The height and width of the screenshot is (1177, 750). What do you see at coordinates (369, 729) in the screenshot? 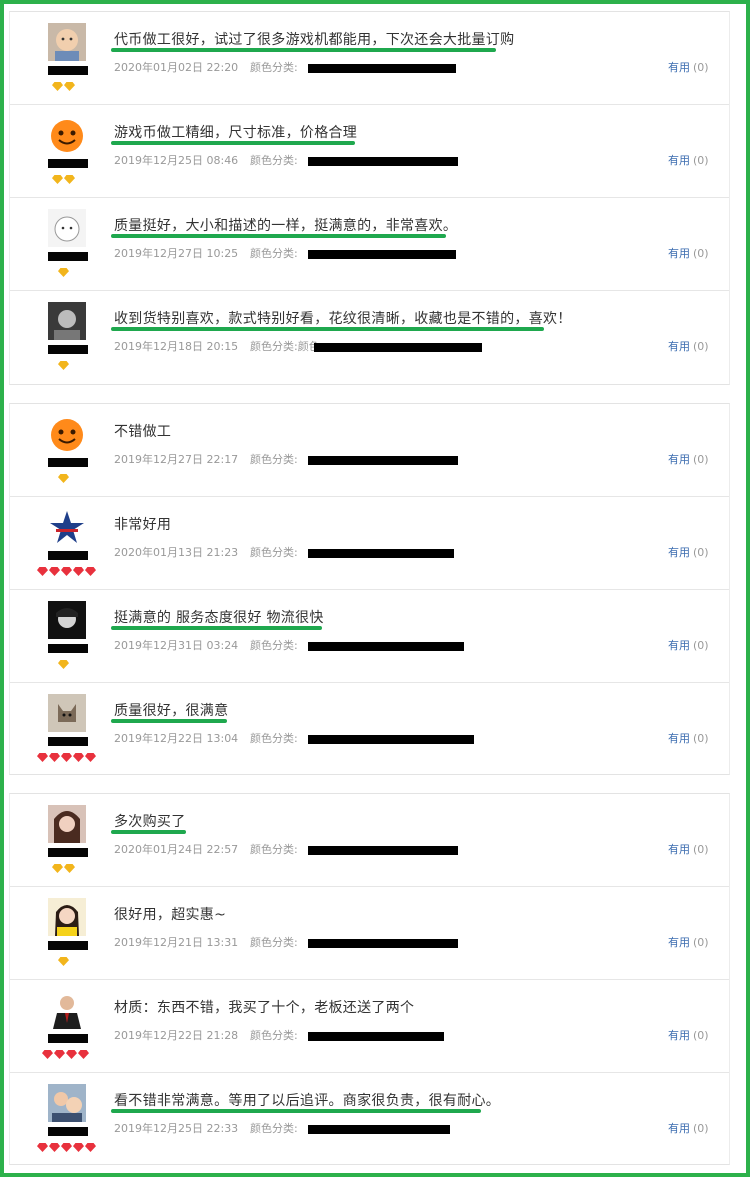
I see `review-item: 质量很好，很满意 2019年12月22日 13:04 颜色分类: 有用 (0)` at bounding box center [369, 729].